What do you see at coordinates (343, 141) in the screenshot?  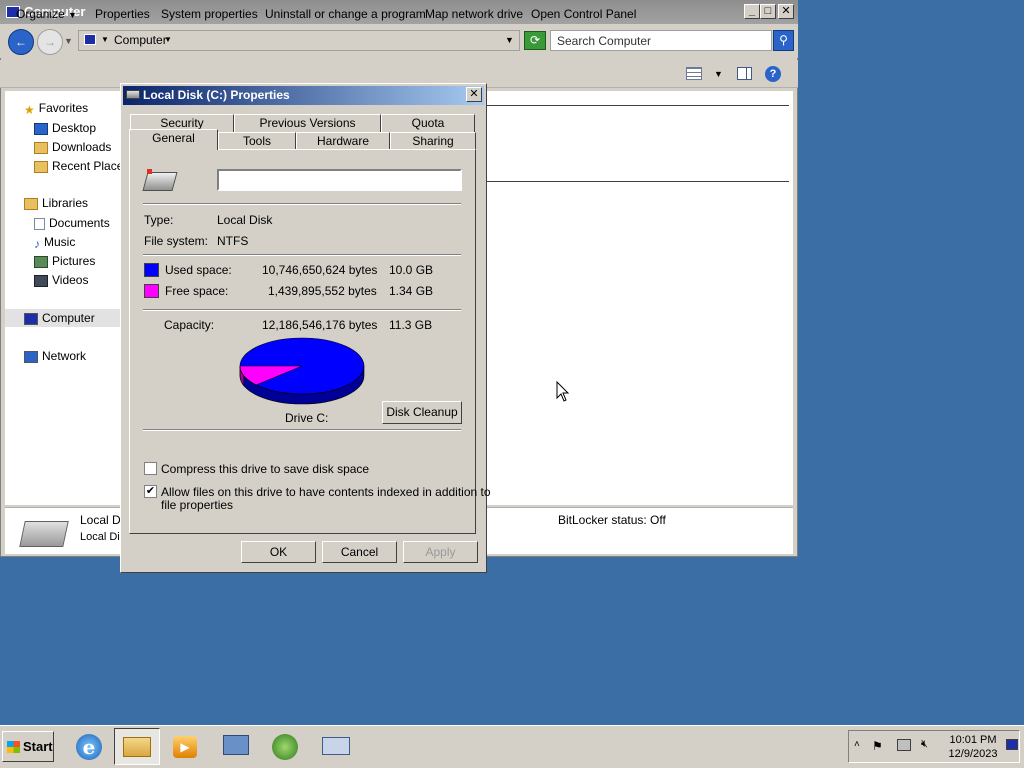 I see `tab-hardware: Hardware` at bounding box center [343, 141].